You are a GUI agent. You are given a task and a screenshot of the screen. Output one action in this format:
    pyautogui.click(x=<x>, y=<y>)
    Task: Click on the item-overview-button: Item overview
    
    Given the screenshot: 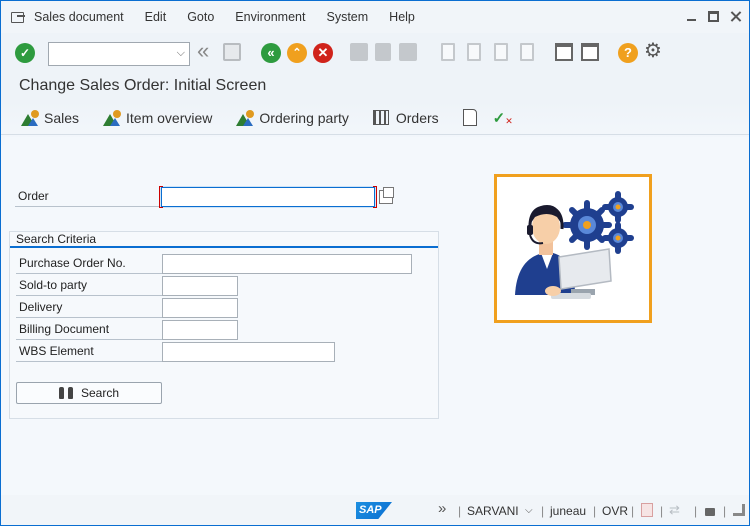 What is the action you would take?
    pyautogui.click(x=158, y=117)
    